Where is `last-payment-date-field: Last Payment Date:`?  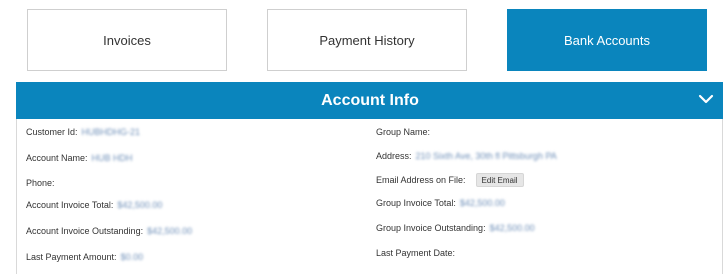 last-payment-date-field: Last Payment Date: is located at coordinates (417, 253).